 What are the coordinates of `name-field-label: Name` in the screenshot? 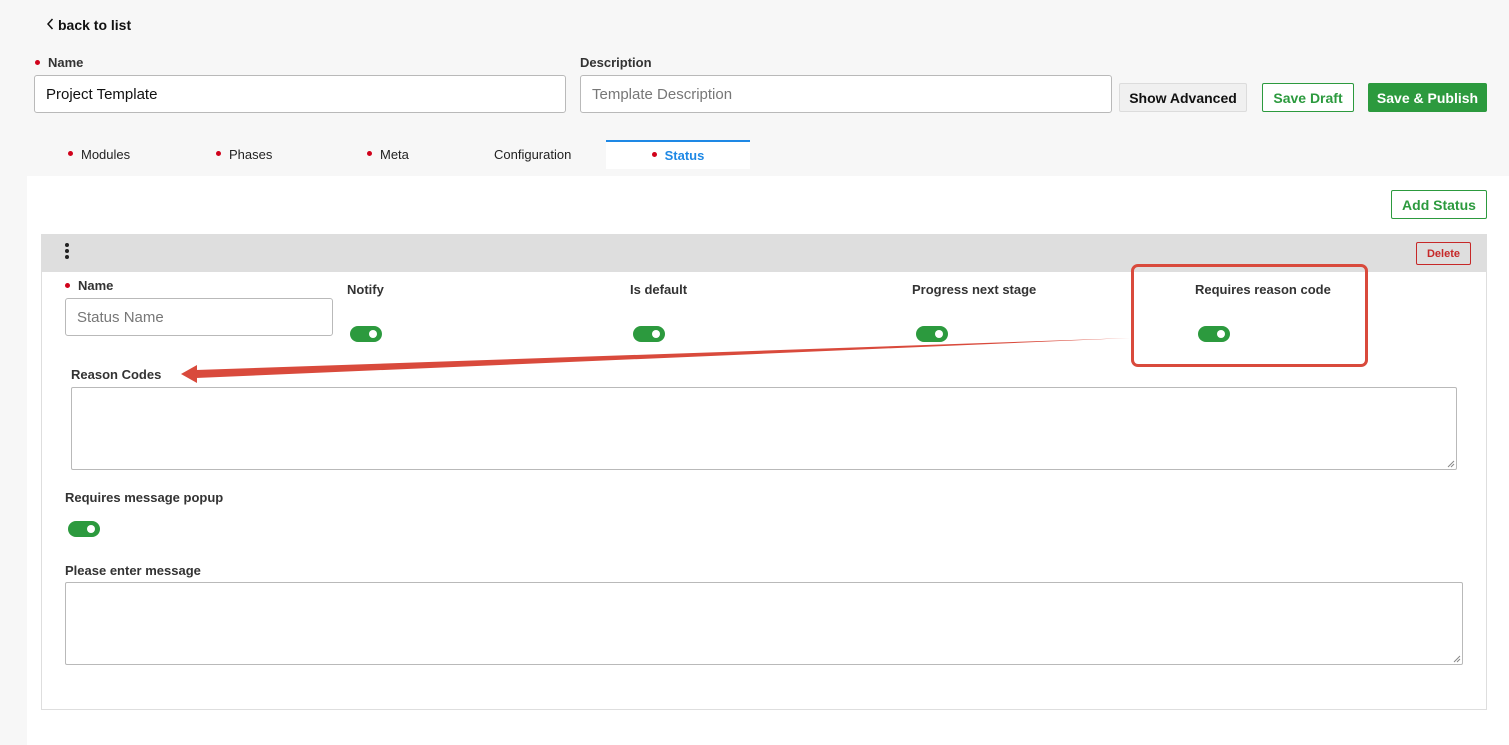 It's located at (59, 62).